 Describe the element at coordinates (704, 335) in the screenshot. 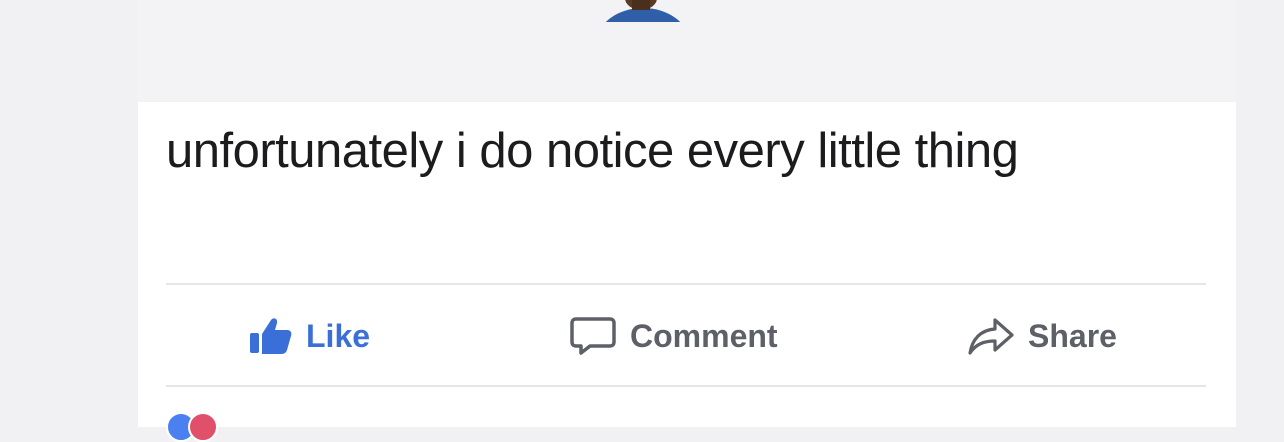

I see `comment-label: Comment` at that location.